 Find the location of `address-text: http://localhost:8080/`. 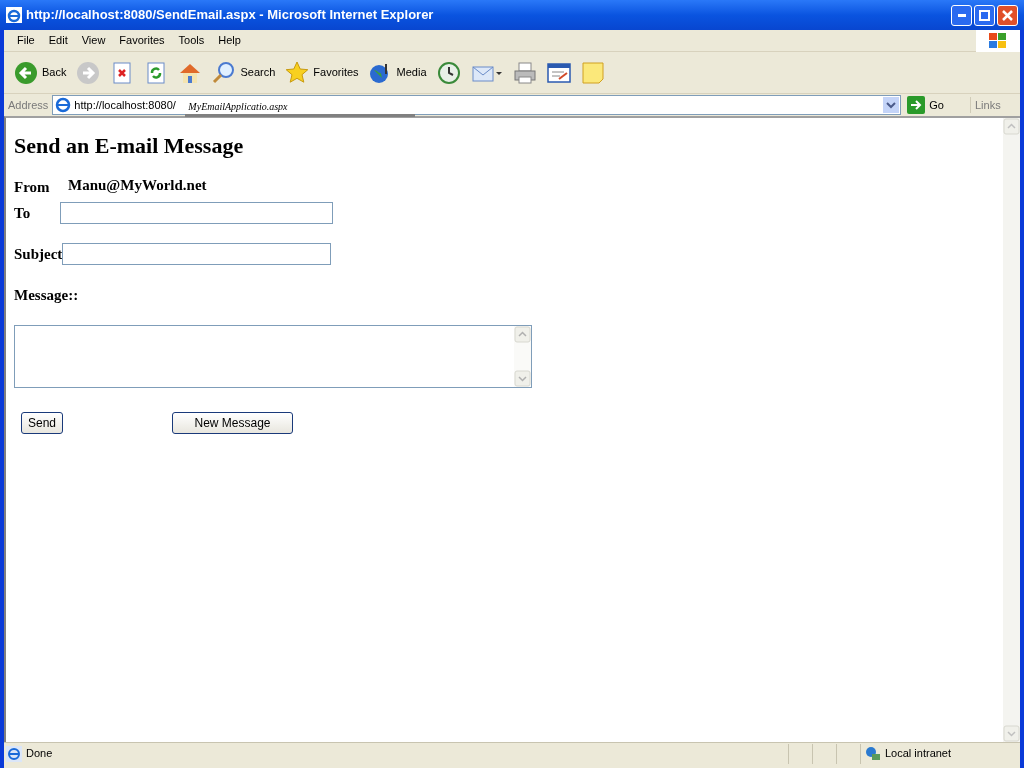

address-text: http://localhost:8080/ is located at coordinates (125, 105).